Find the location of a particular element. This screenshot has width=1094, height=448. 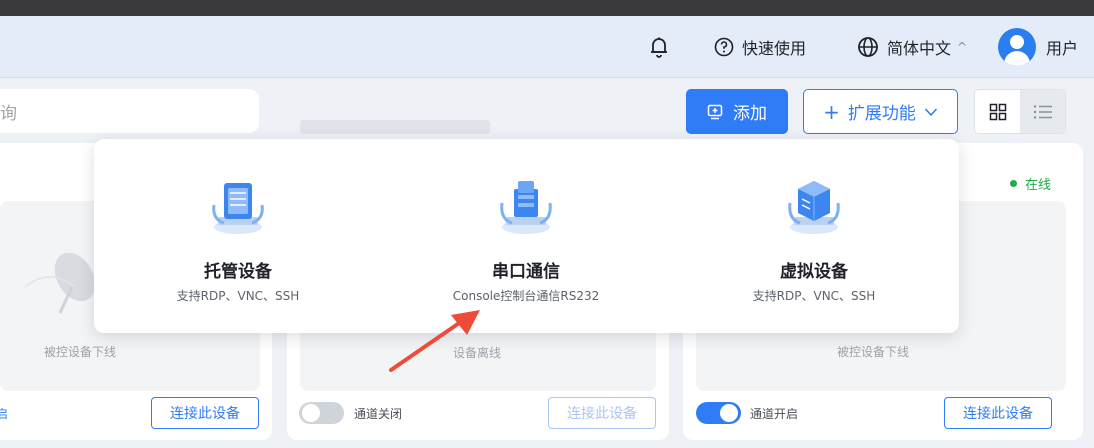

avatar is located at coordinates (1017, 47).